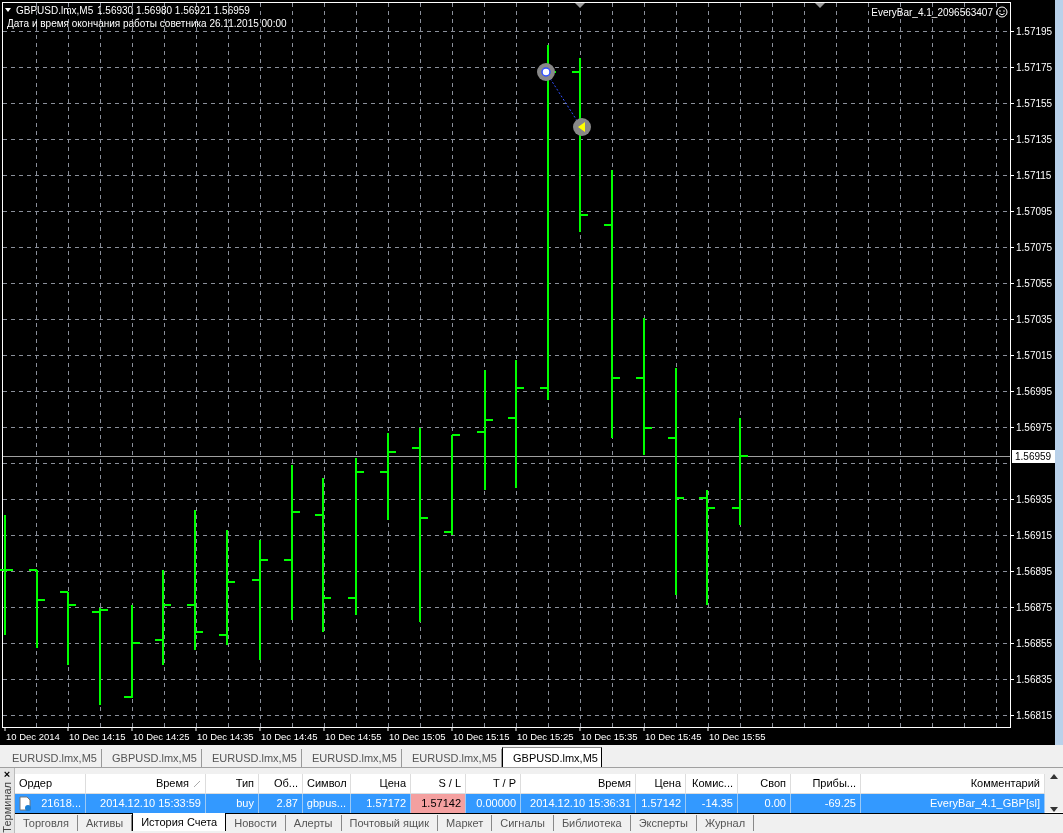  I want to click on time-label: 10 Dec 14:15, so click(97, 736).